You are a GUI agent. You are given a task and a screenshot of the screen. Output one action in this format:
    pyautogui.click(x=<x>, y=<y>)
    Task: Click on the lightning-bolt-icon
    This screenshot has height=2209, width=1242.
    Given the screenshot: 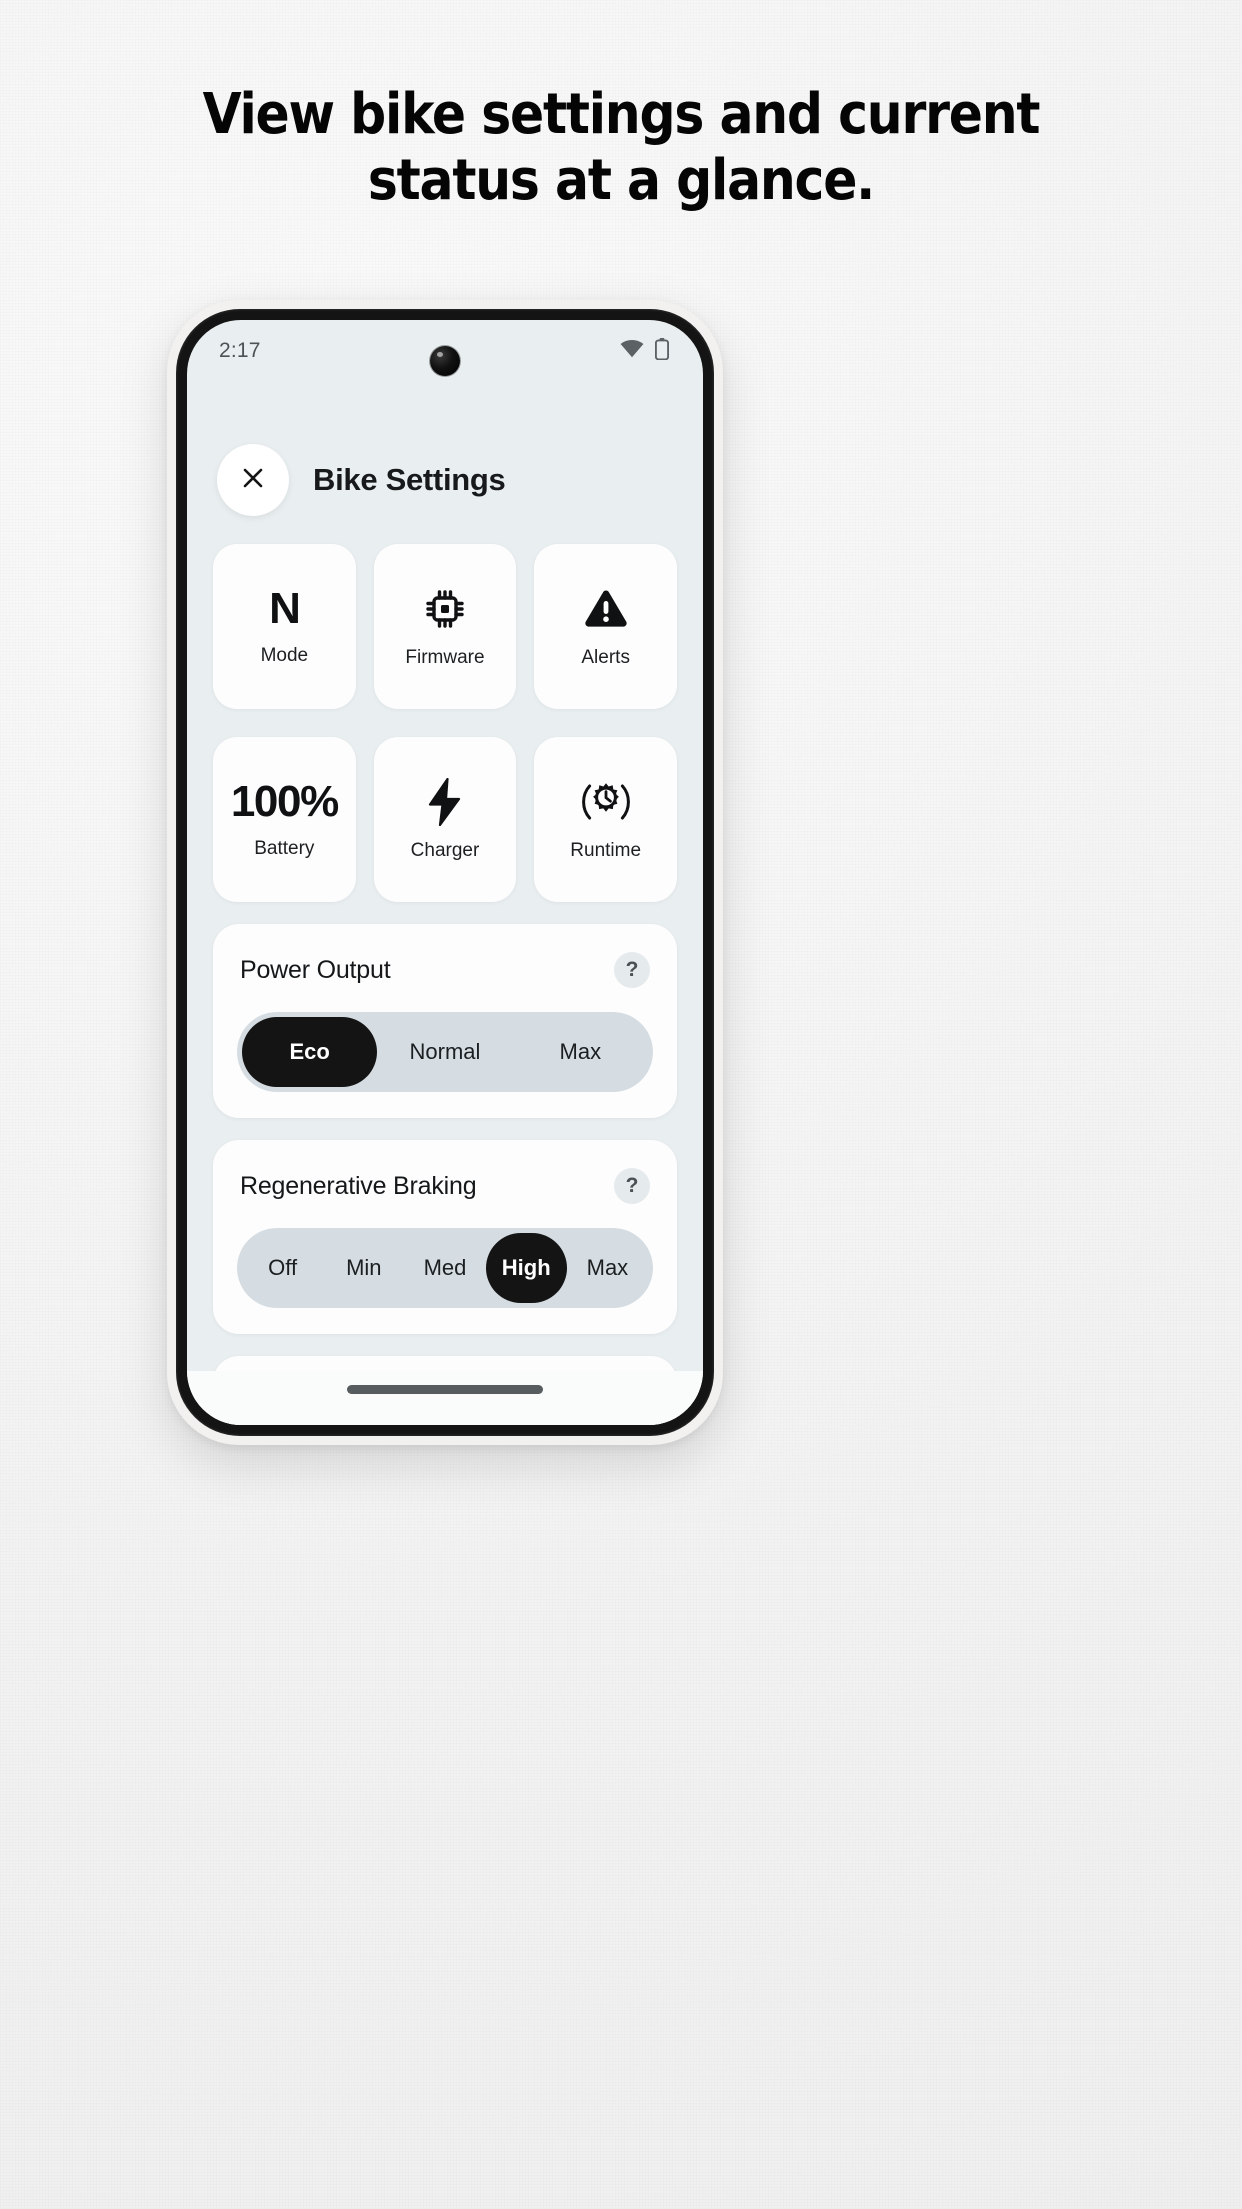 What is the action you would take?
    pyautogui.click(x=445, y=801)
    